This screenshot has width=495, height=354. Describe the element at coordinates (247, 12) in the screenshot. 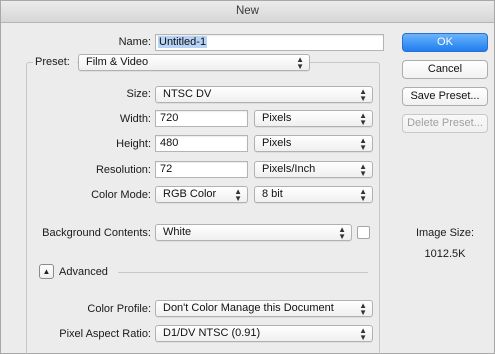

I see `window-title: New` at that location.